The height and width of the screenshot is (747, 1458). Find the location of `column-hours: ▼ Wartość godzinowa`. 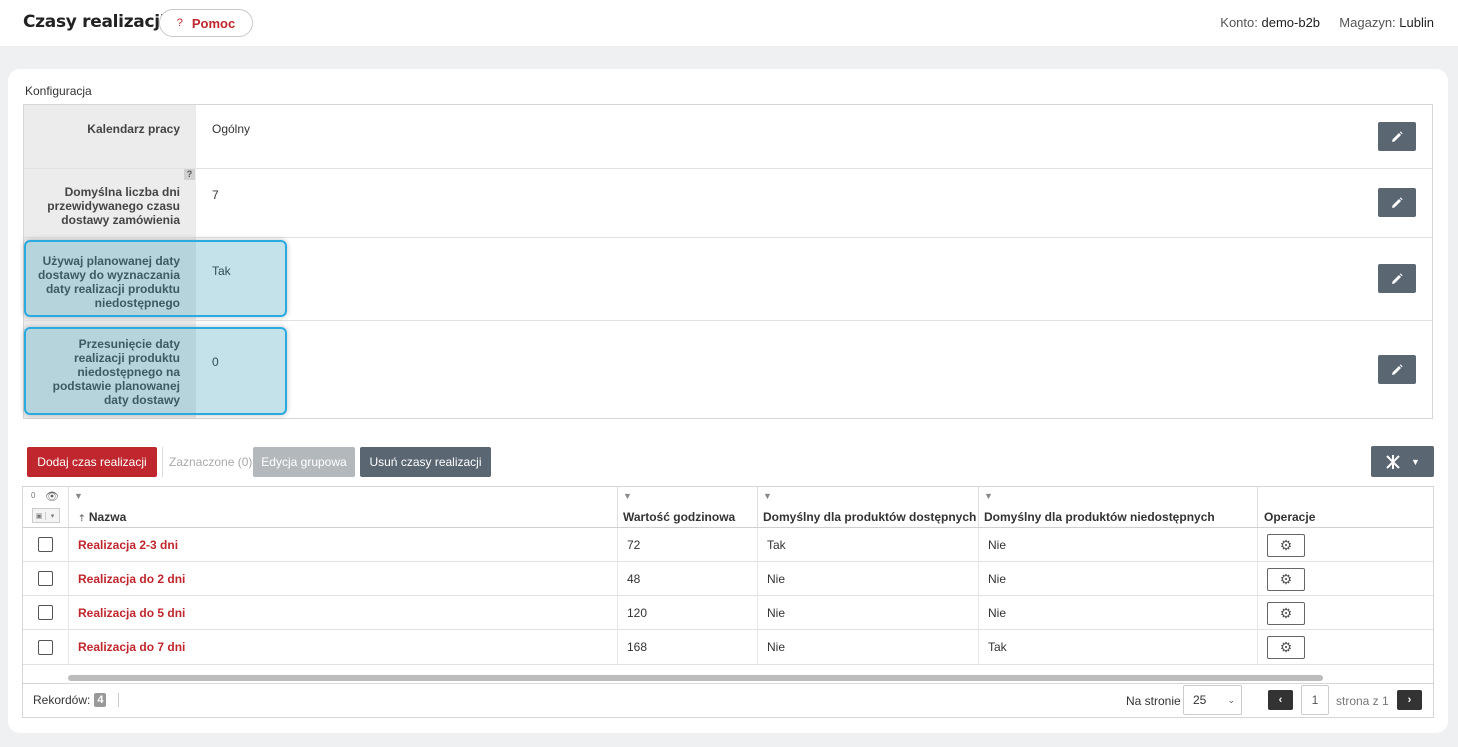

column-hours: ▼ Wartość godzinowa is located at coordinates (687, 507).